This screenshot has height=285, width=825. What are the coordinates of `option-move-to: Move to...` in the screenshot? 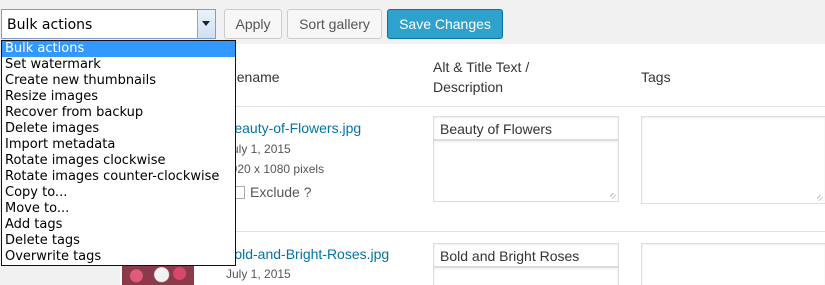 It's located at (118, 209).